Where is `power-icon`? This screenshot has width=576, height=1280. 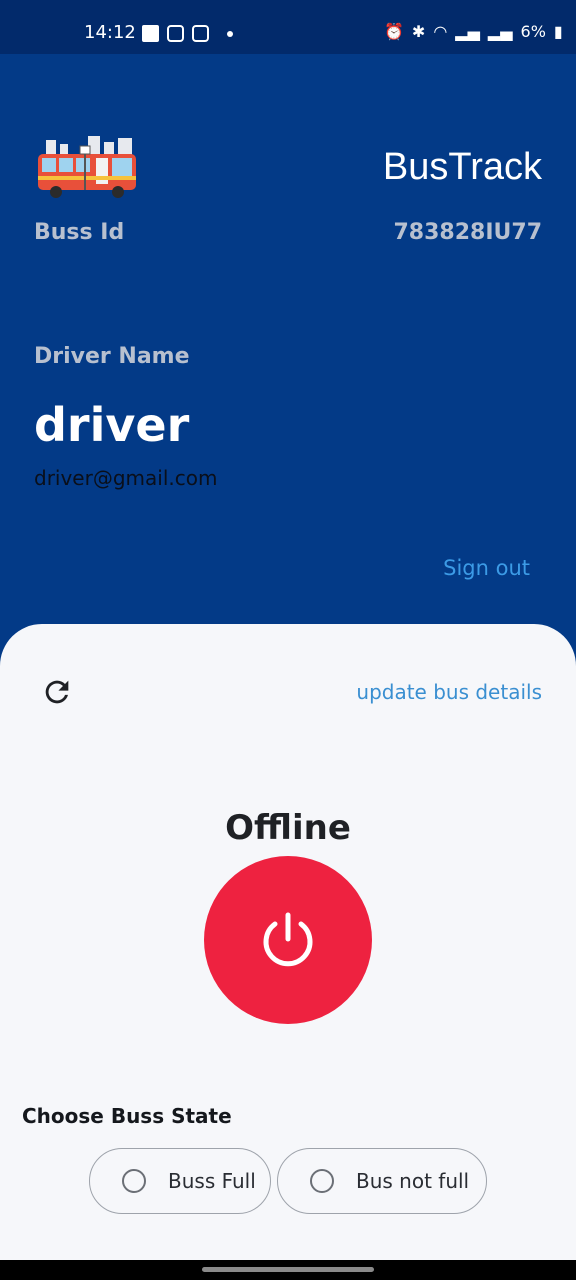 power-icon is located at coordinates (288, 939).